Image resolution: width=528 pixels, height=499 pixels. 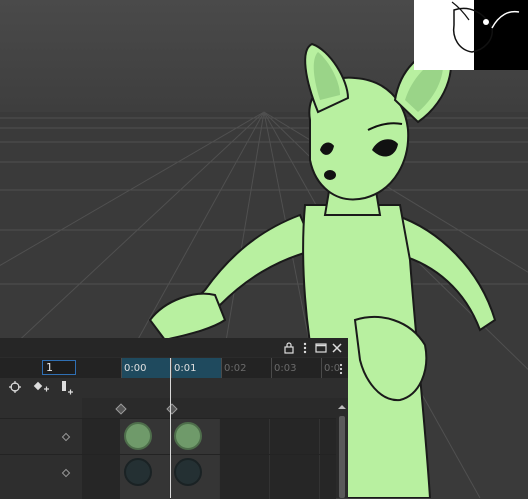 What do you see at coordinates (342, 457) in the screenshot?
I see `scroll-thumb` at bounding box center [342, 457].